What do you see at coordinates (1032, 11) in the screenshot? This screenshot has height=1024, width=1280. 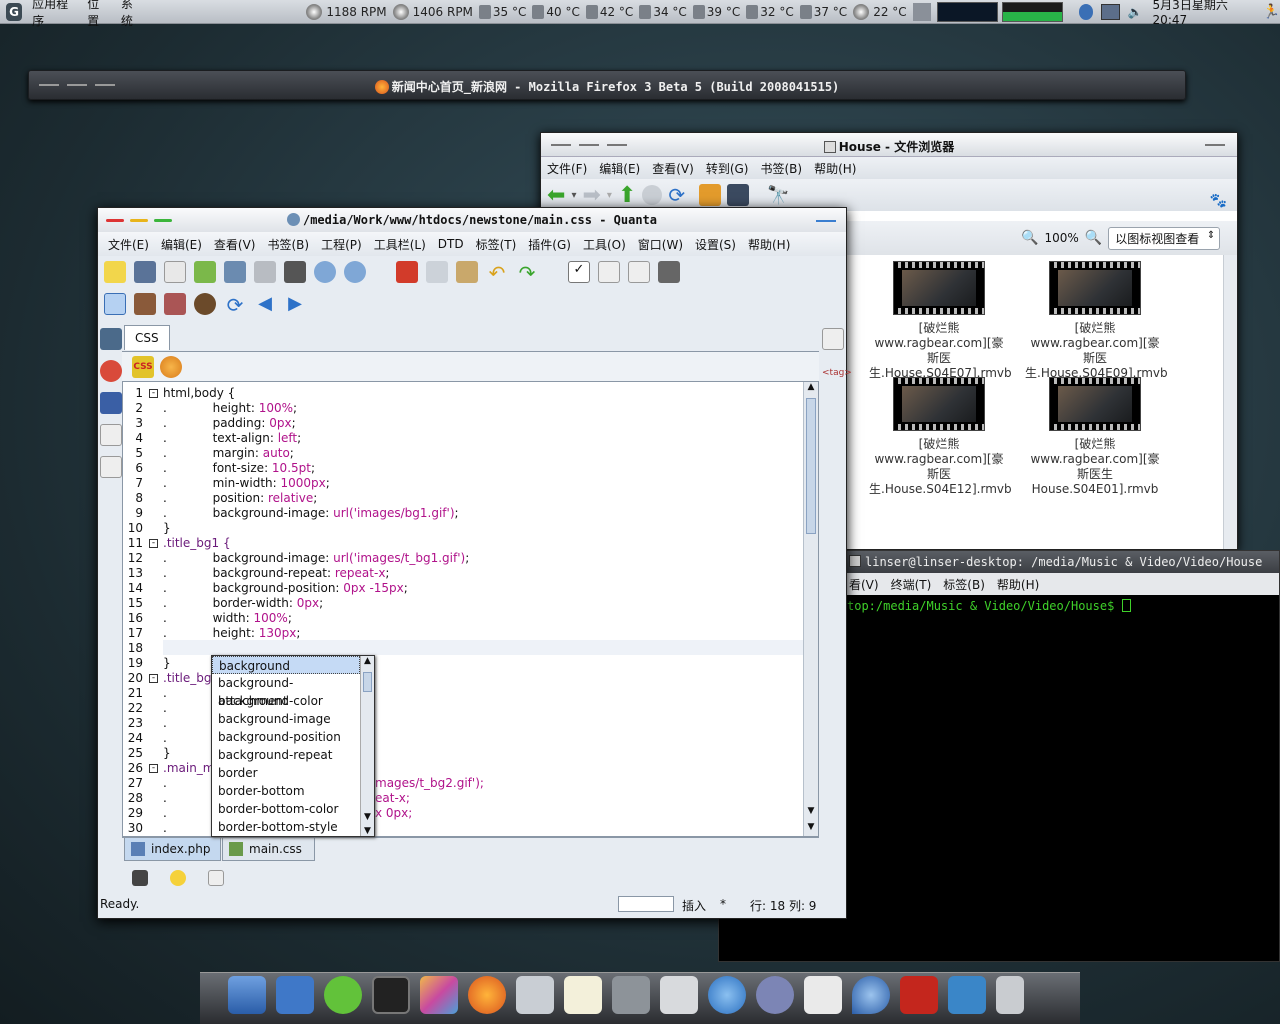 I see `network-graph` at bounding box center [1032, 11].